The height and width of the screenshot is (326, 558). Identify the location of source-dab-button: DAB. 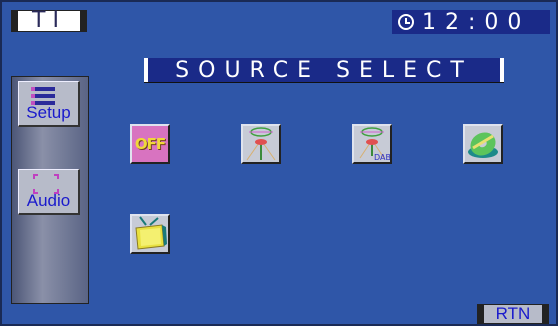
(372, 144).